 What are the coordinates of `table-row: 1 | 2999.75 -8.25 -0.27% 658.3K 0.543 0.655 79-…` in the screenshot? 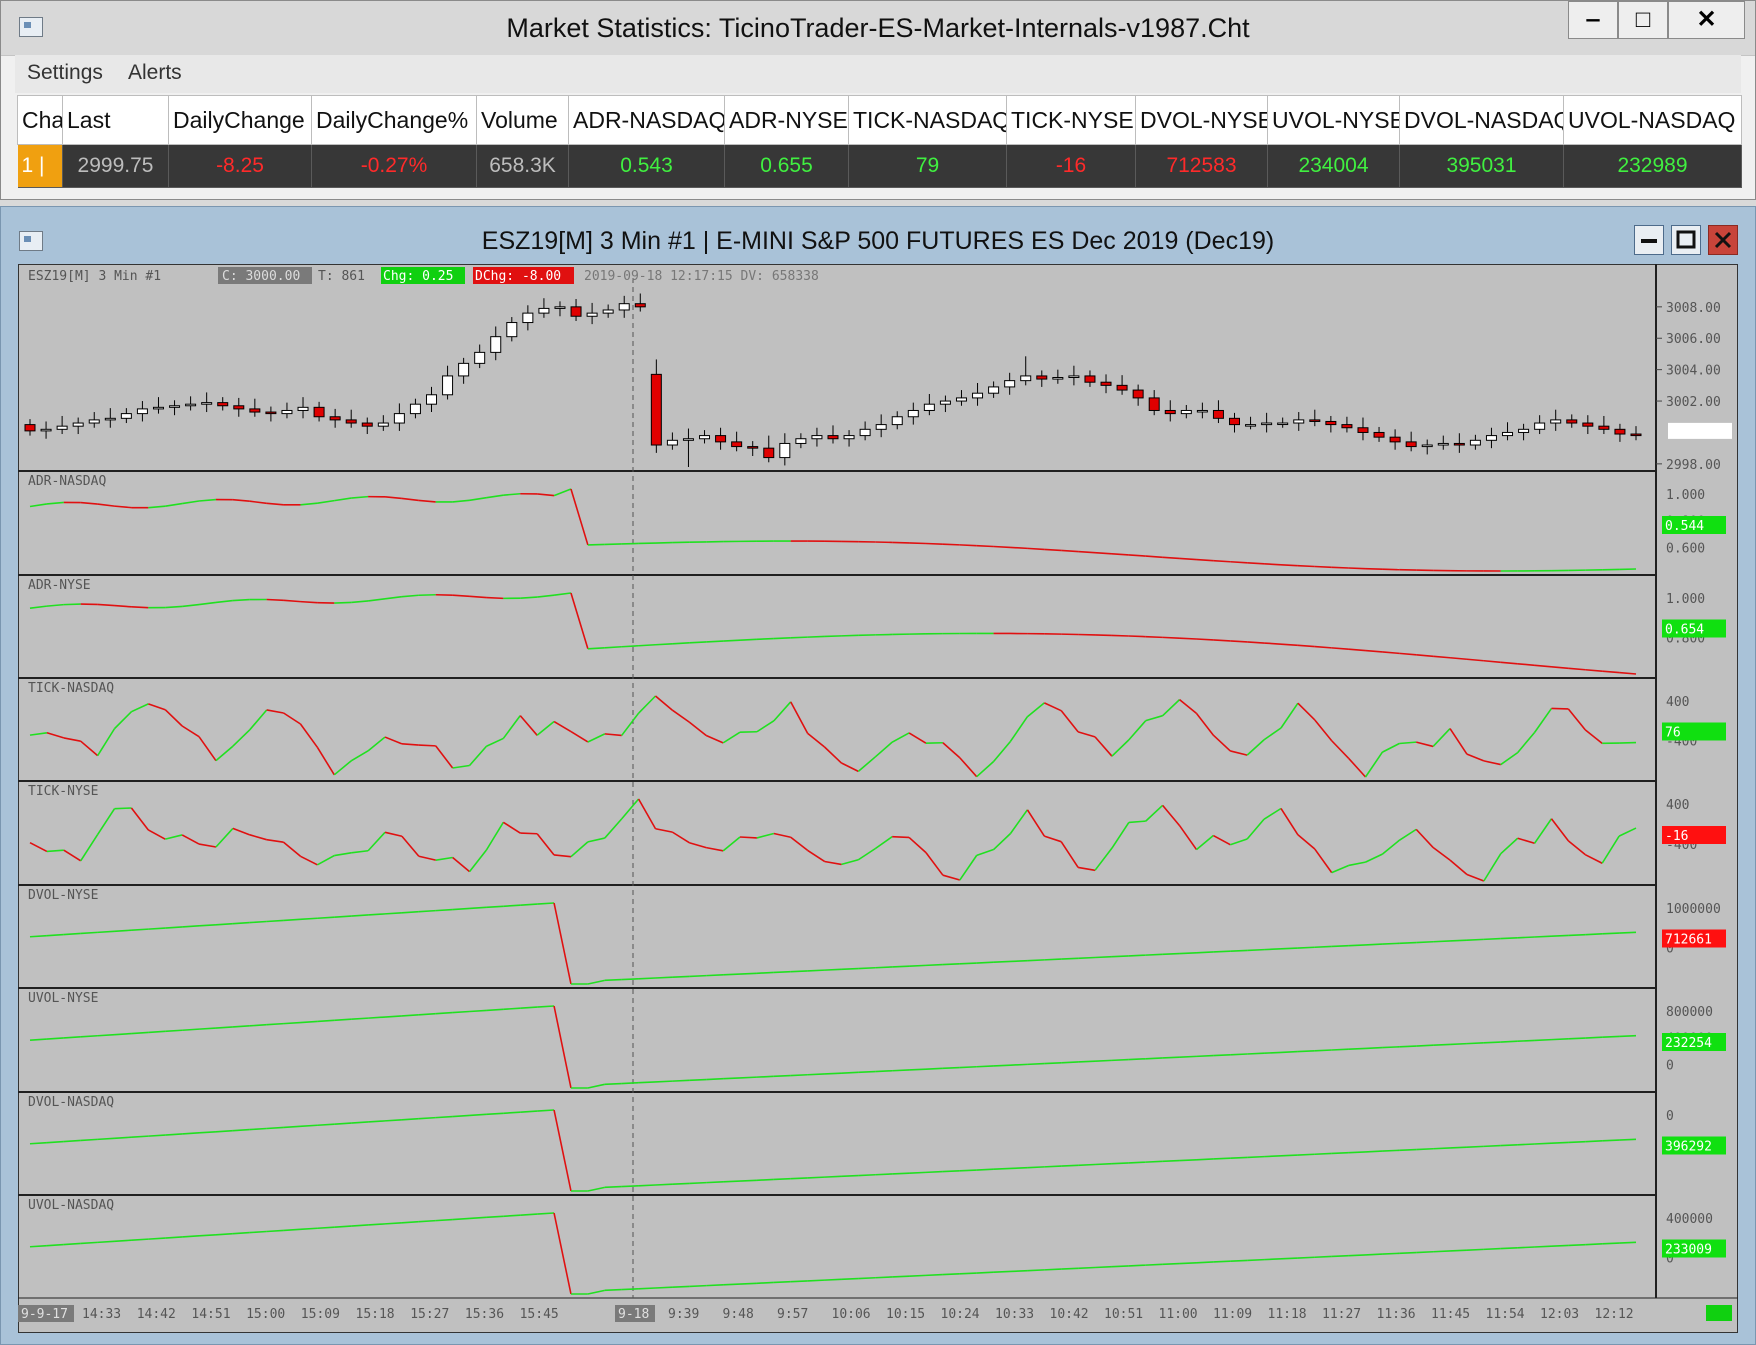 It's located at (879, 166).